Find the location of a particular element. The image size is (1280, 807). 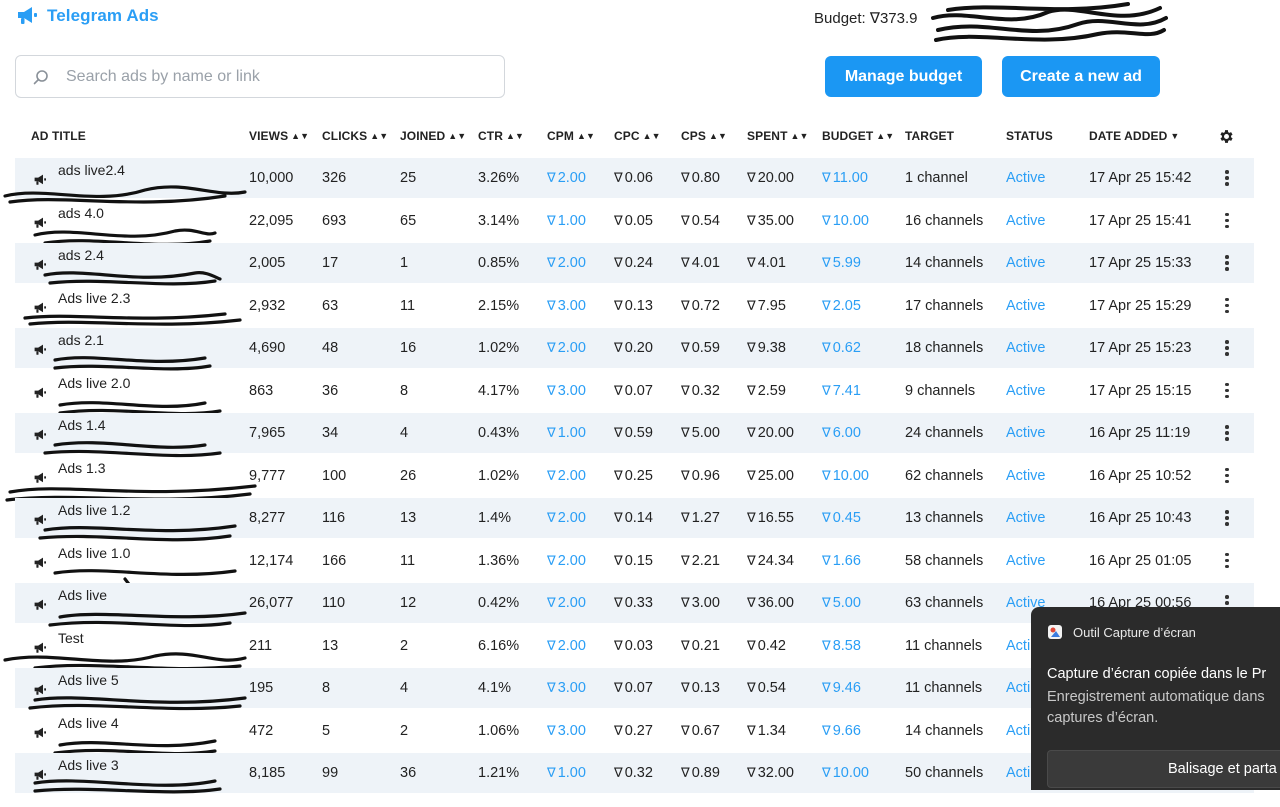

search-box is located at coordinates (260, 76).